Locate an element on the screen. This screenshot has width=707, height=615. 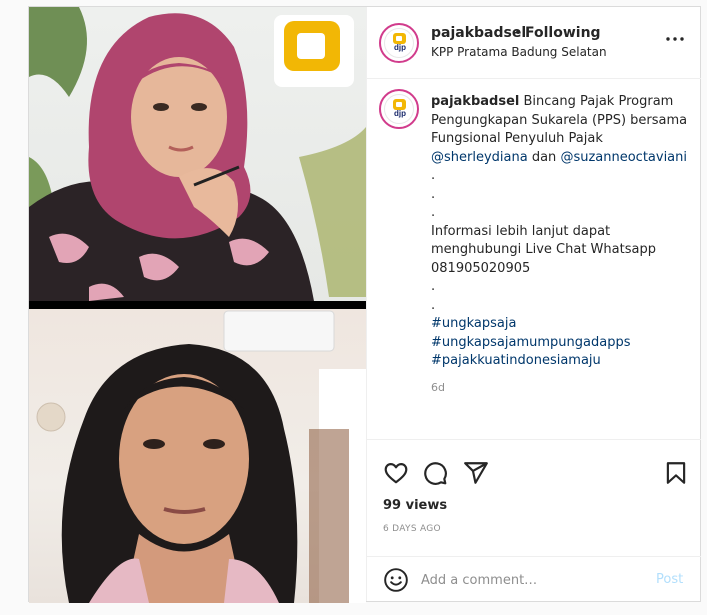
comment-bar: Post is located at coordinates (534, 579).